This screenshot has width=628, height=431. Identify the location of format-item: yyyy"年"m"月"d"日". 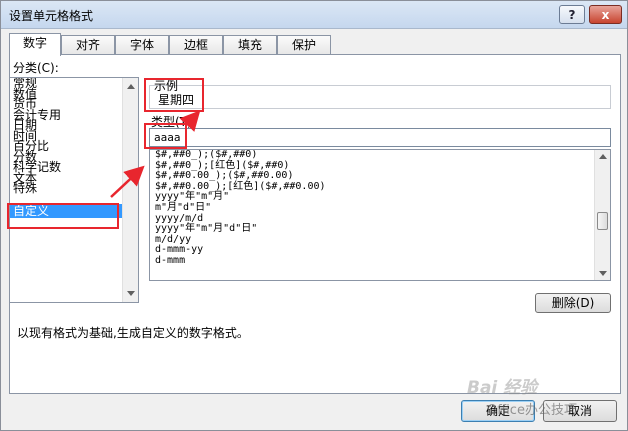
(380, 229).